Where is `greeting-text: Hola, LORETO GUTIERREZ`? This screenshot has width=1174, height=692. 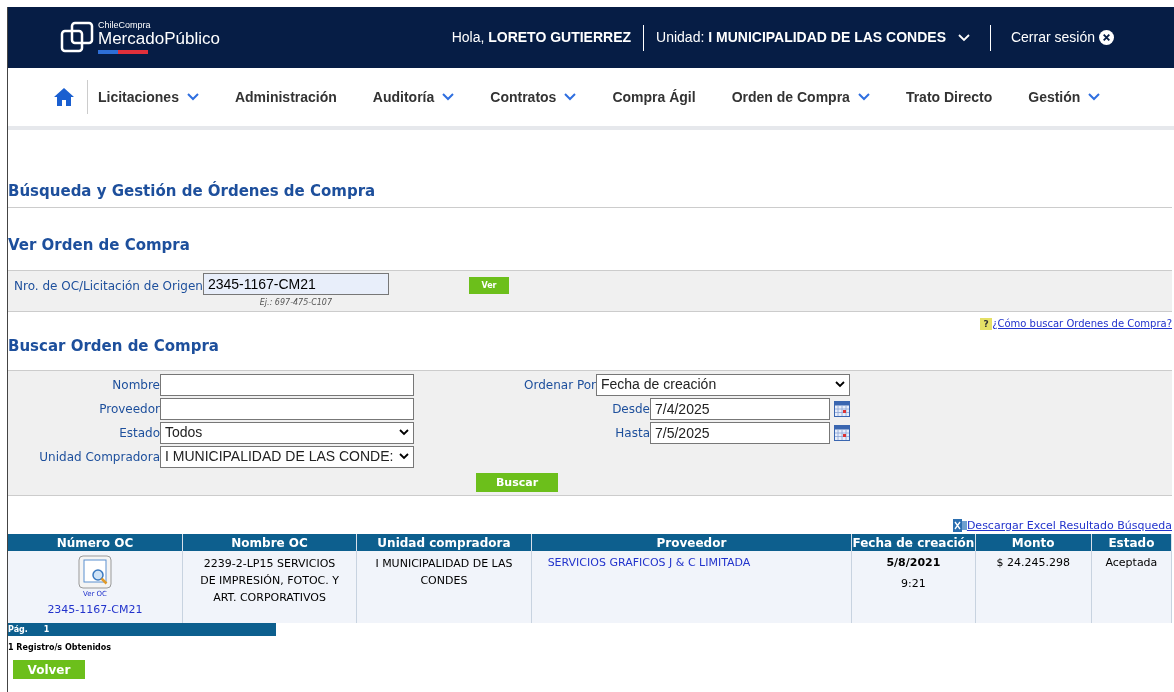 greeting-text: Hola, LORETO GUTIERREZ is located at coordinates (541, 37).